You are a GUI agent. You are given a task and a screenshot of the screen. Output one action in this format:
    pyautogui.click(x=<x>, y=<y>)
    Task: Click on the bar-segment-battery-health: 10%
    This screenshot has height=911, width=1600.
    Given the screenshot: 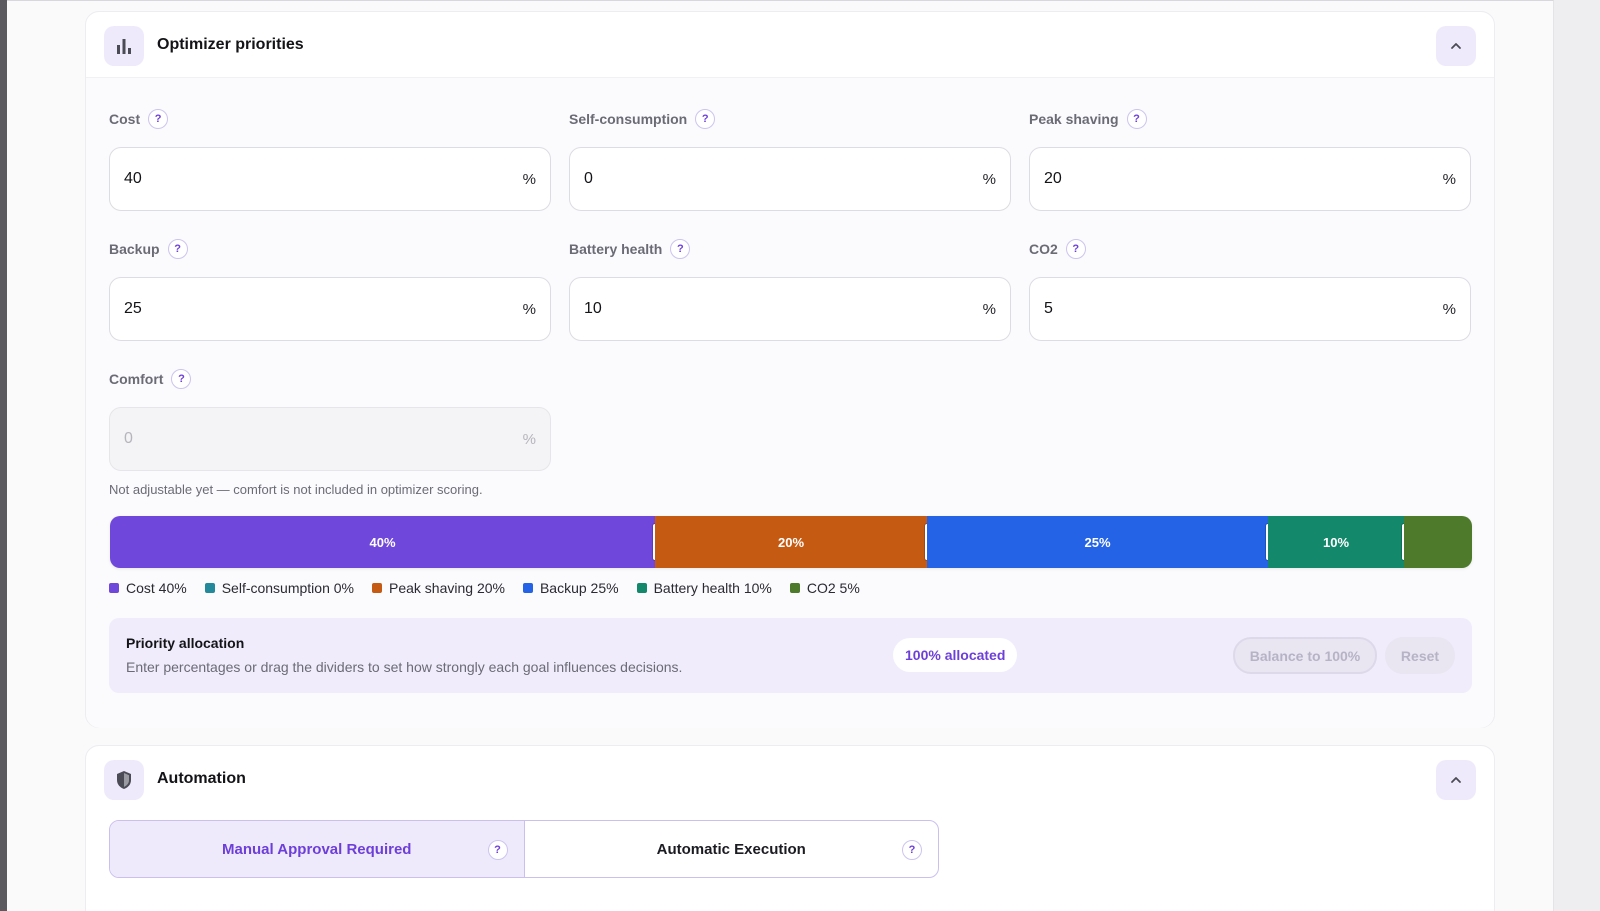 What is the action you would take?
    pyautogui.click(x=1336, y=542)
    